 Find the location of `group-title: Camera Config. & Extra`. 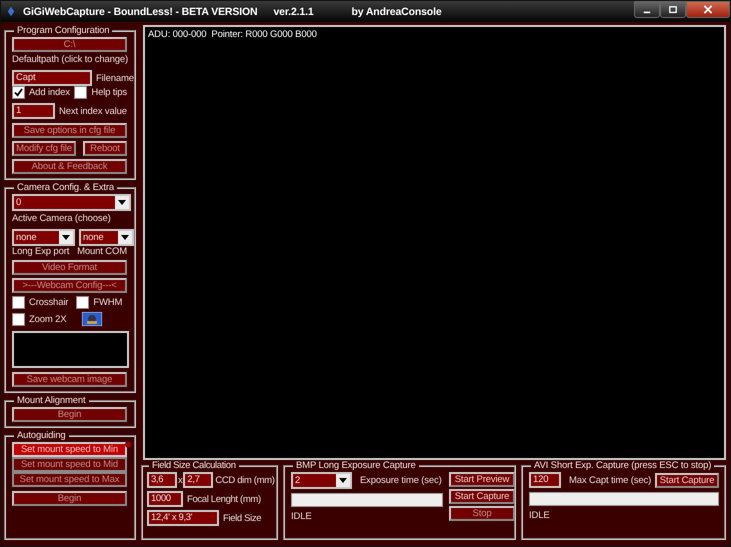

group-title: Camera Config. & Extra is located at coordinates (66, 187).